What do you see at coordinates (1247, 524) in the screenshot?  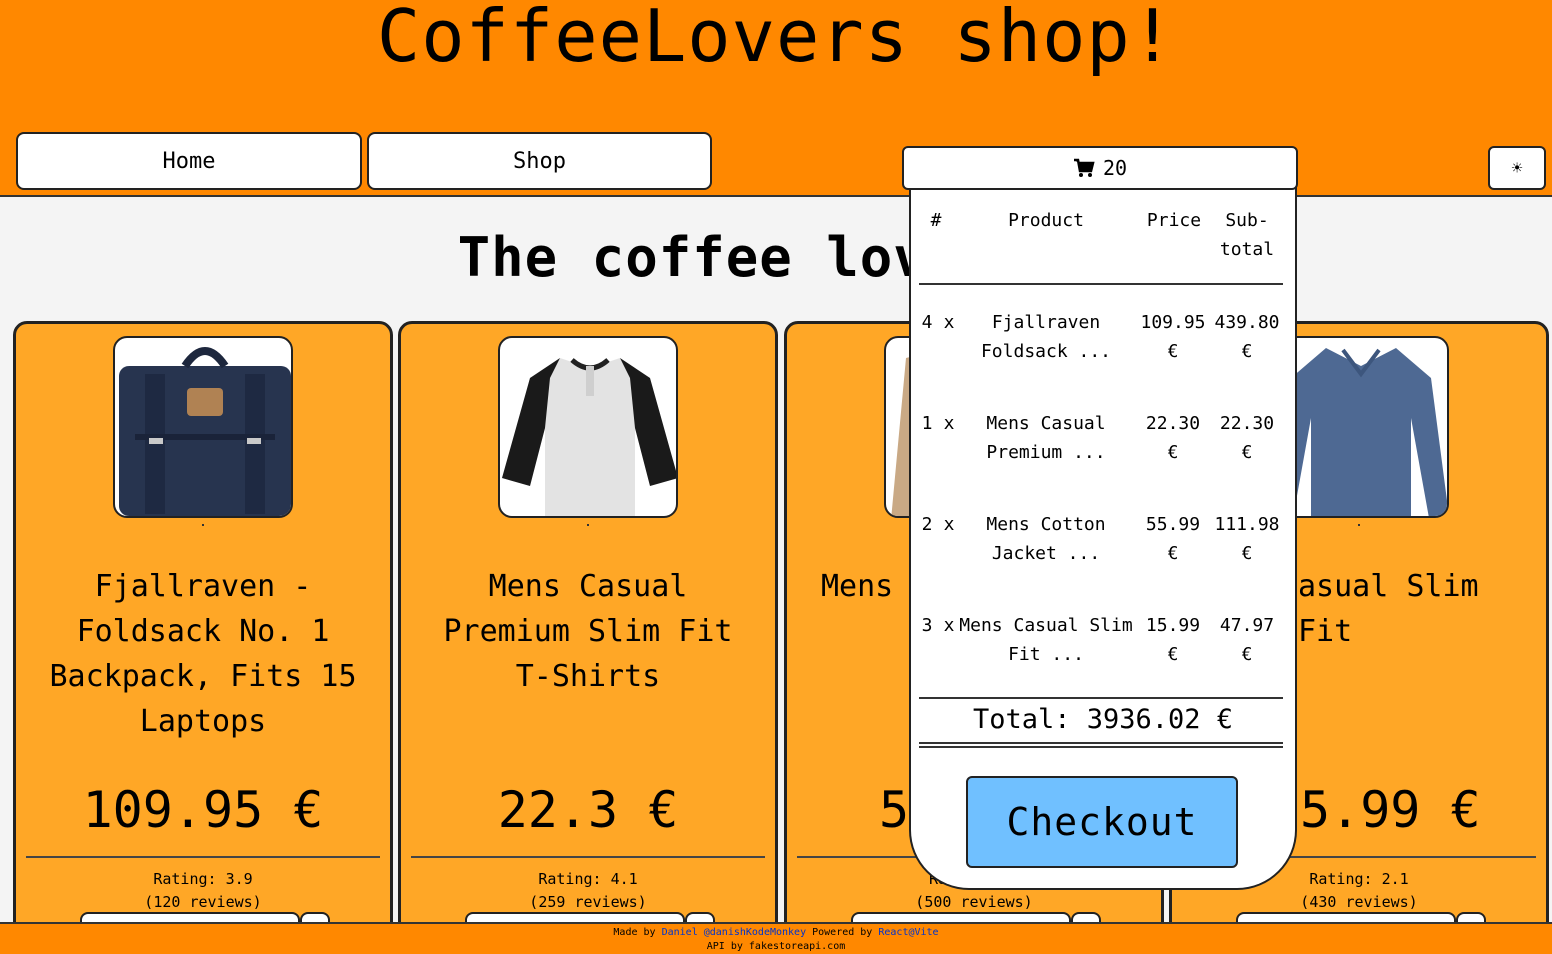 I see `cart-item-subtotal-value: 111.98` at bounding box center [1247, 524].